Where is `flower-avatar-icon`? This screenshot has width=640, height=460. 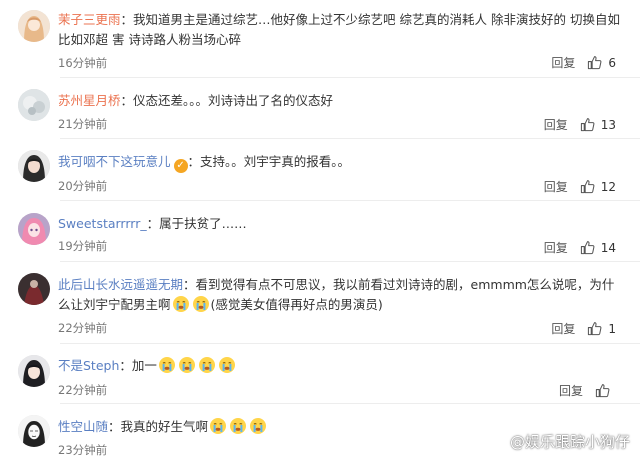 flower-avatar-icon is located at coordinates (34, 105).